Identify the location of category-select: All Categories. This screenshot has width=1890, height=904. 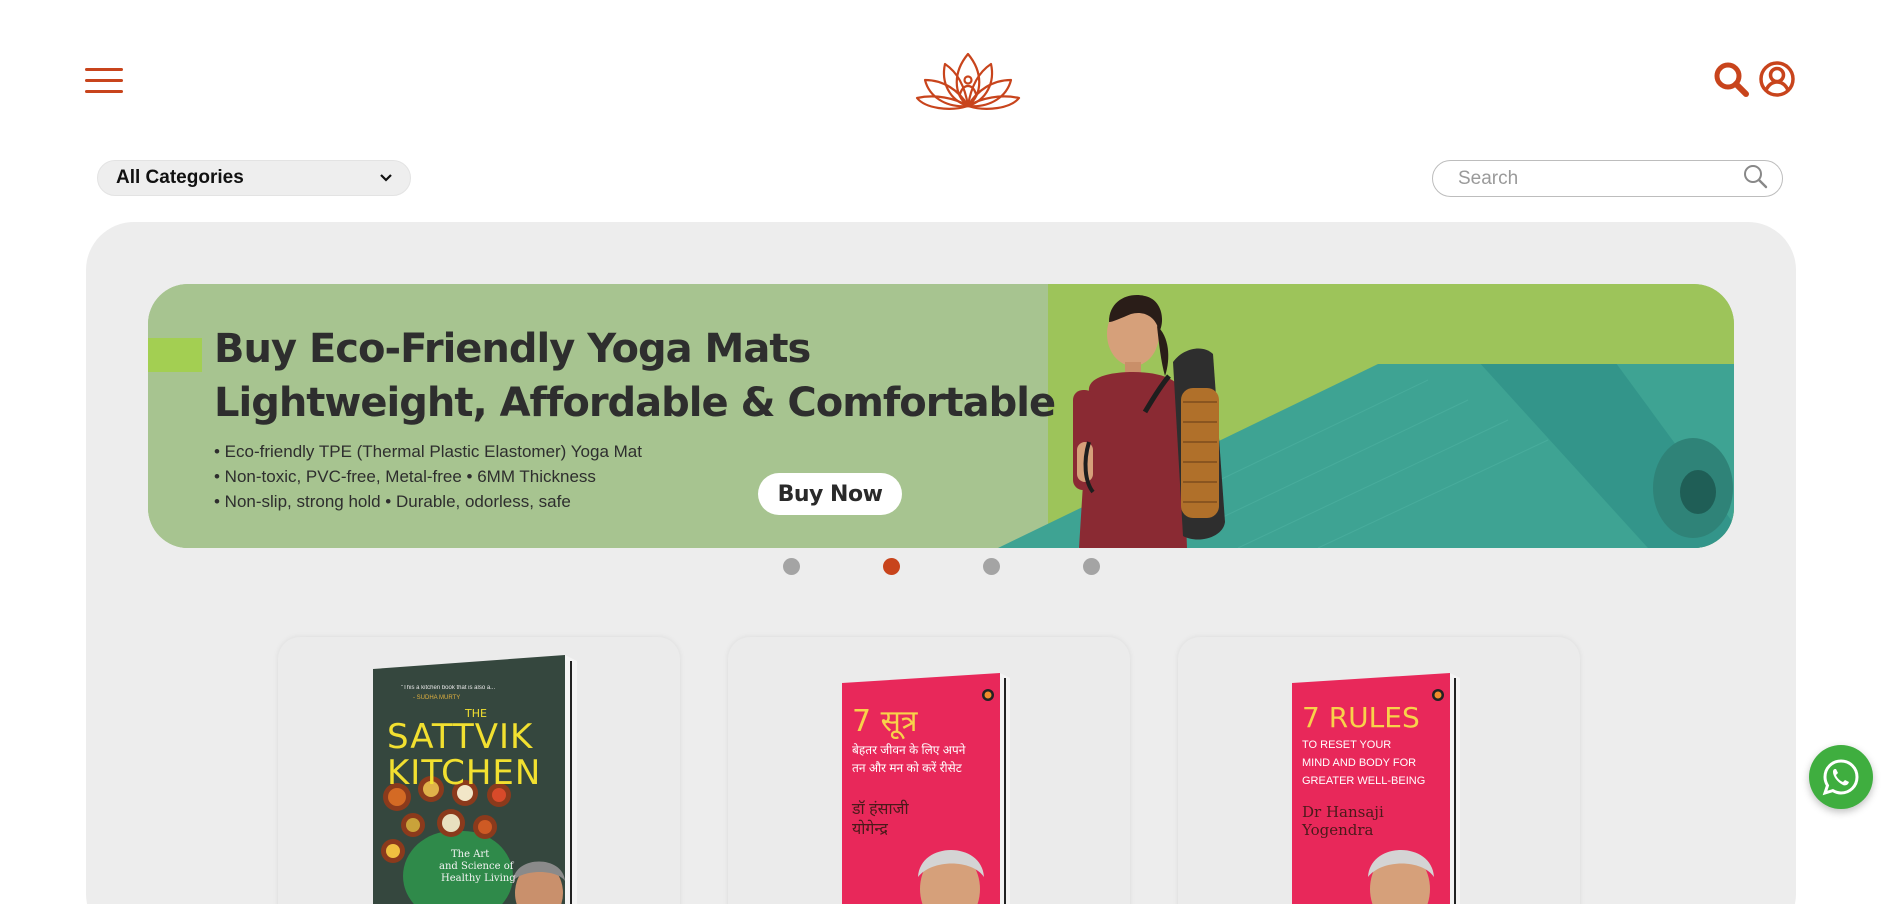
(254, 178).